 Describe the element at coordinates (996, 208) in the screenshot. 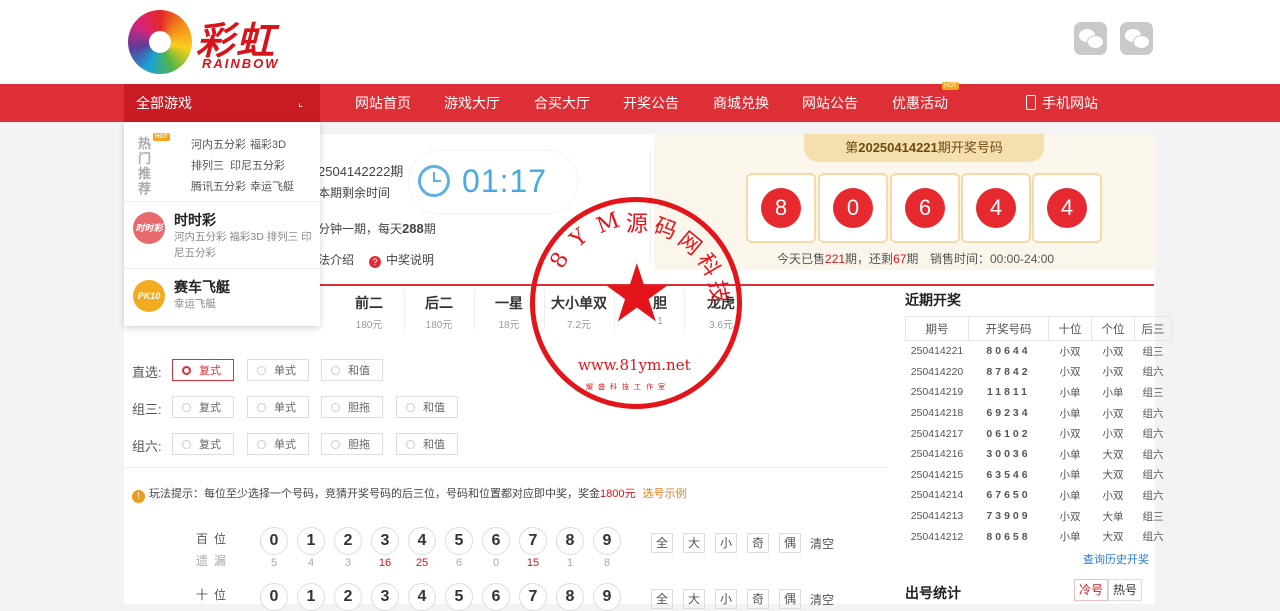

I see `draw-ball: 4` at that location.